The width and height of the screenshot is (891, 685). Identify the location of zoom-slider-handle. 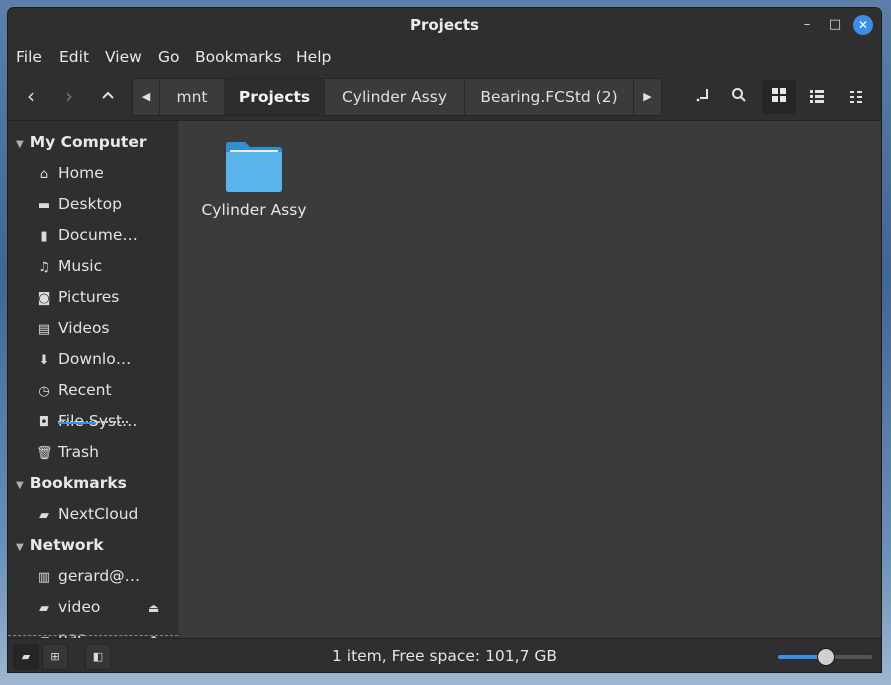
(826, 657).